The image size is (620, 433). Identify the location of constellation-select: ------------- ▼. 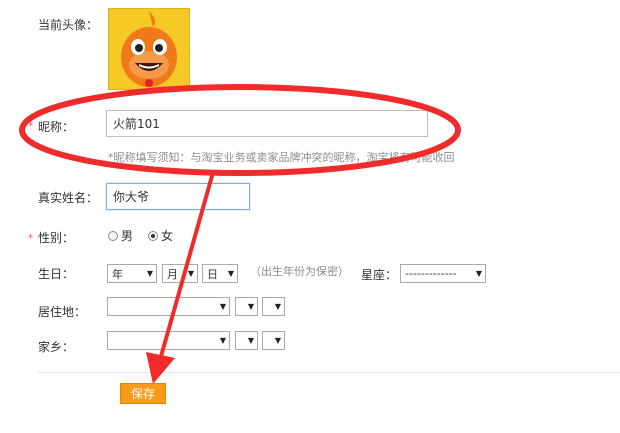
(443, 273).